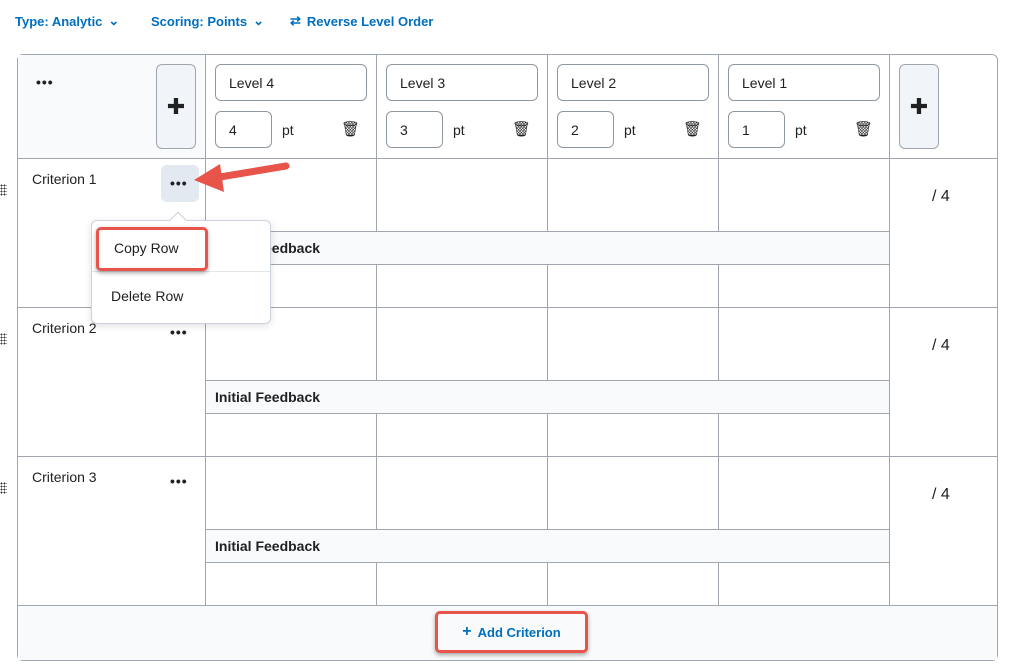 The image size is (1012, 666). I want to click on level-points-input: 2, so click(585, 129).